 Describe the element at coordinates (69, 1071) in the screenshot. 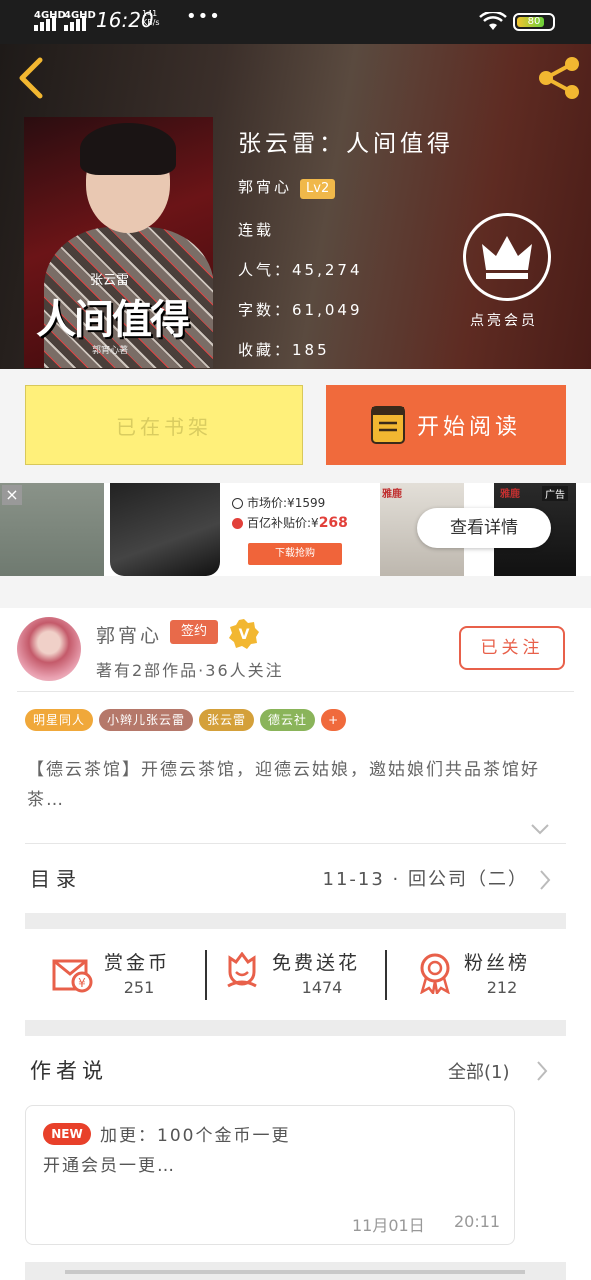

I see `author-notes-title: 作者说` at that location.